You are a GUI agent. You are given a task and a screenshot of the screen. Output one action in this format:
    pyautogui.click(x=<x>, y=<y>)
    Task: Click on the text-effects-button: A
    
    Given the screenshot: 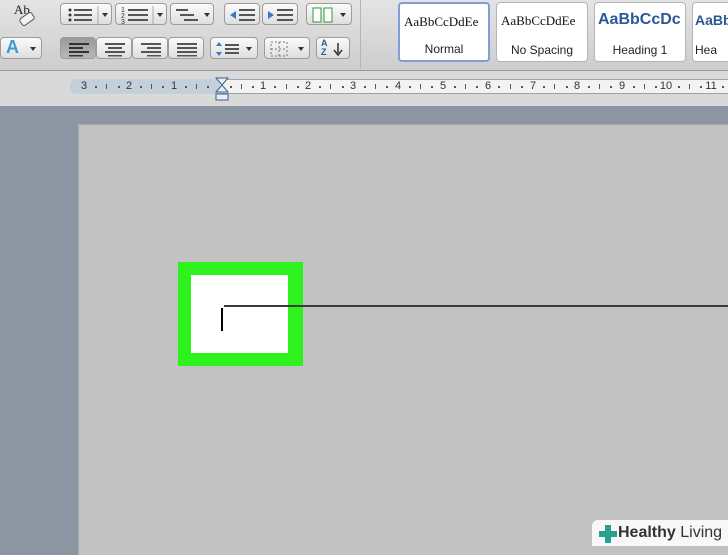 What is the action you would take?
    pyautogui.click(x=21, y=48)
    